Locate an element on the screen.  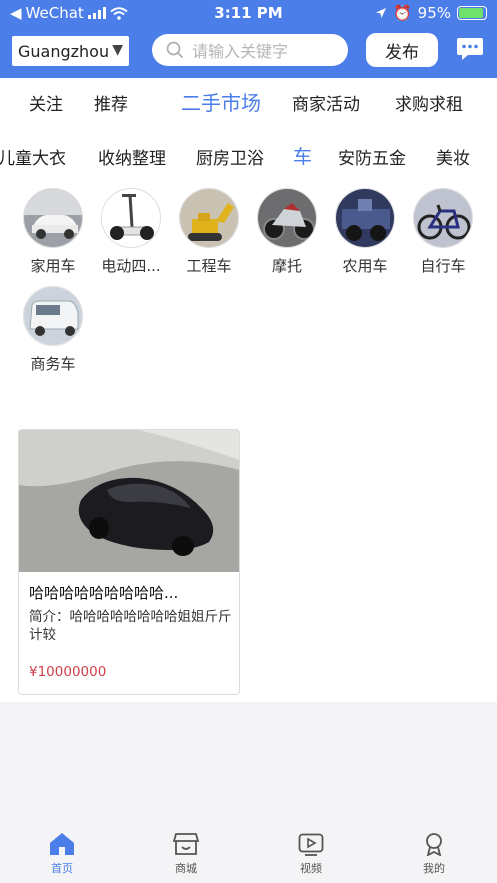
sub-tabs: 儿童大衣 收纳整理 厨房卫浴 车 安防五金 美妆 is located at coordinates (248, 157).